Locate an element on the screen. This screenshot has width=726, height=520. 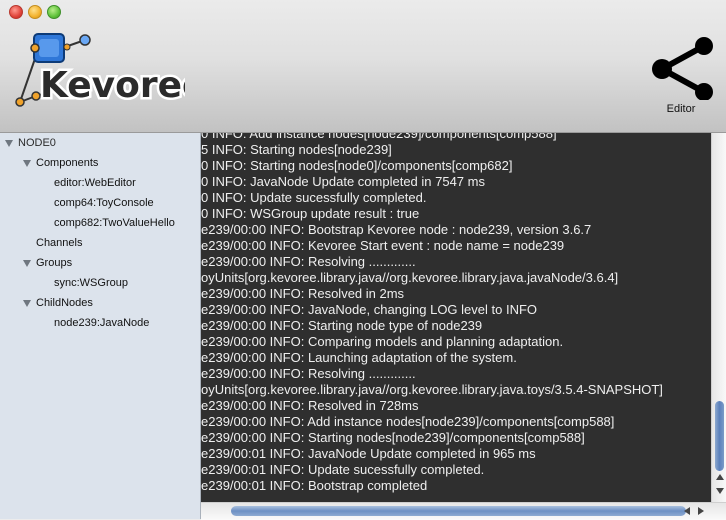
editor-label: Editor is located at coordinates (681, 109).